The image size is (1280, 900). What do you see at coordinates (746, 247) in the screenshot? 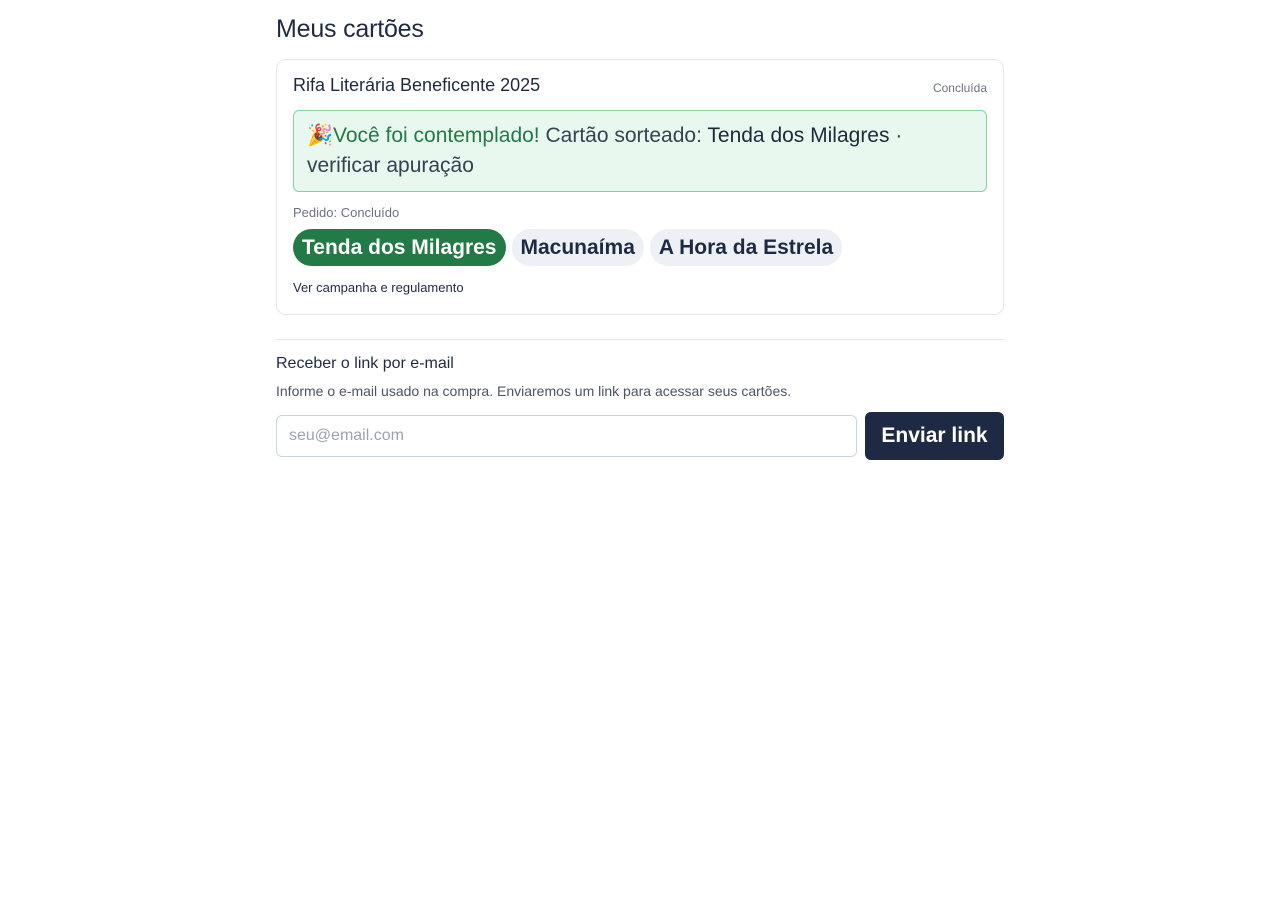
I see `card-pill: A Hora da Estrela` at bounding box center [746, 247].